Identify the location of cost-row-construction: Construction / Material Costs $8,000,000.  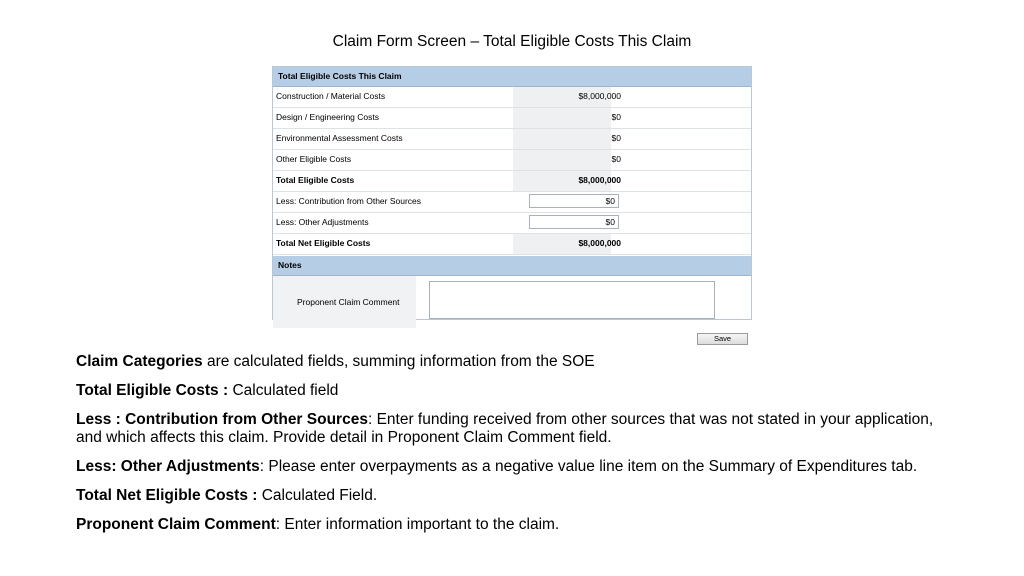
(512, 97).